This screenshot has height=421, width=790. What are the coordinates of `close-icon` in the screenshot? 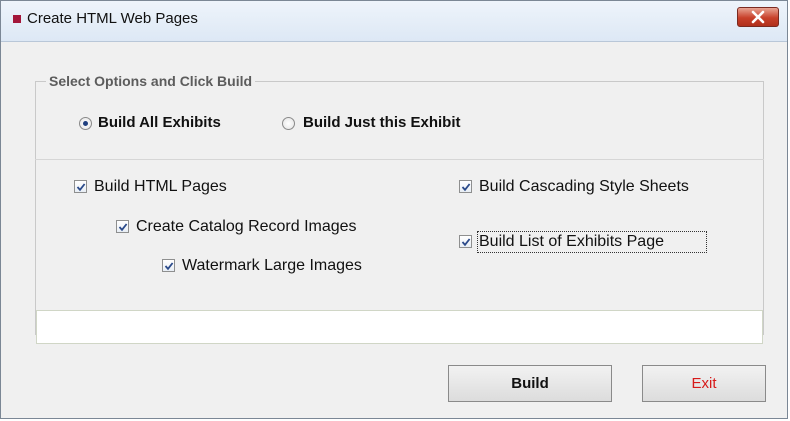 It's located at (758, 17).